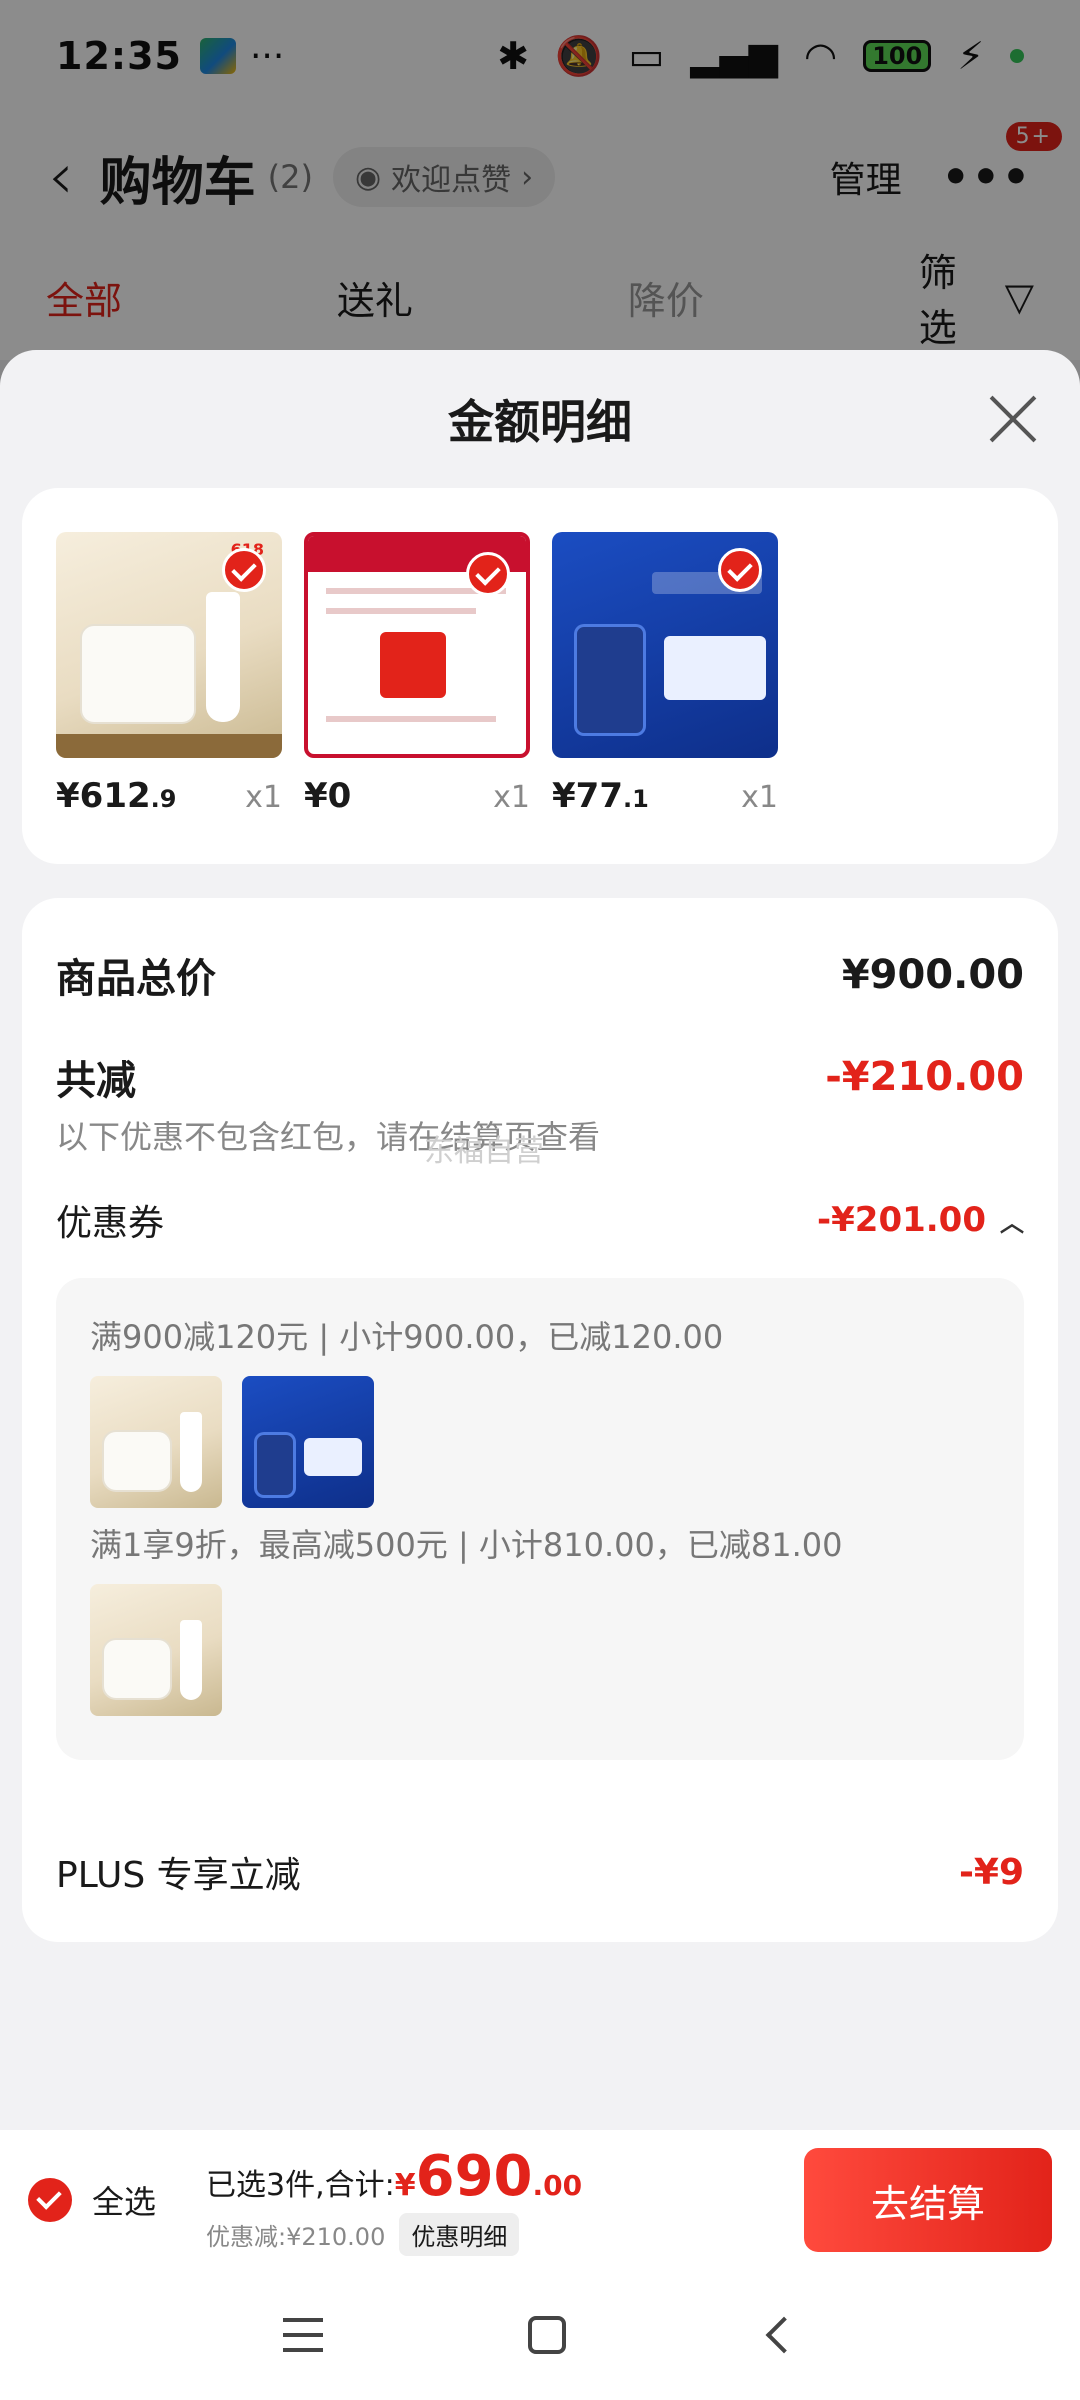 The height and width of the screenshot is (2400, 1080). What do you see at coordinates (116, 796) in the screenshot?
I see `product-price: ¥612.9` at bounding box center [116, 796].